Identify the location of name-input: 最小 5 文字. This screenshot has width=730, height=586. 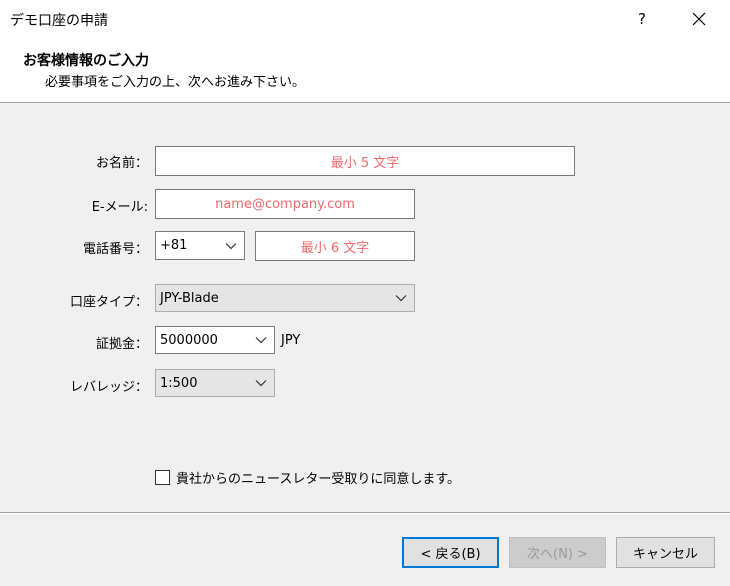
(365, 161).